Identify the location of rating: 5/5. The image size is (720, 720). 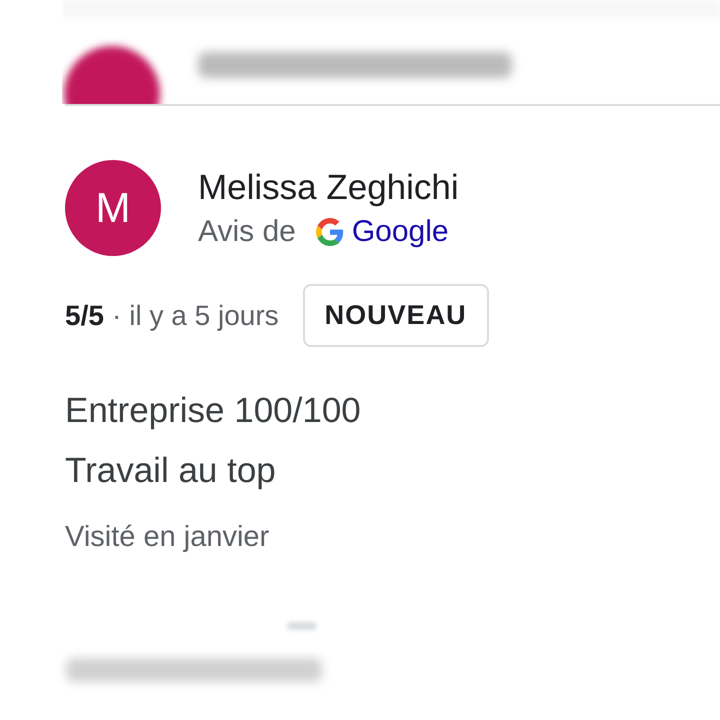
(84, 316).